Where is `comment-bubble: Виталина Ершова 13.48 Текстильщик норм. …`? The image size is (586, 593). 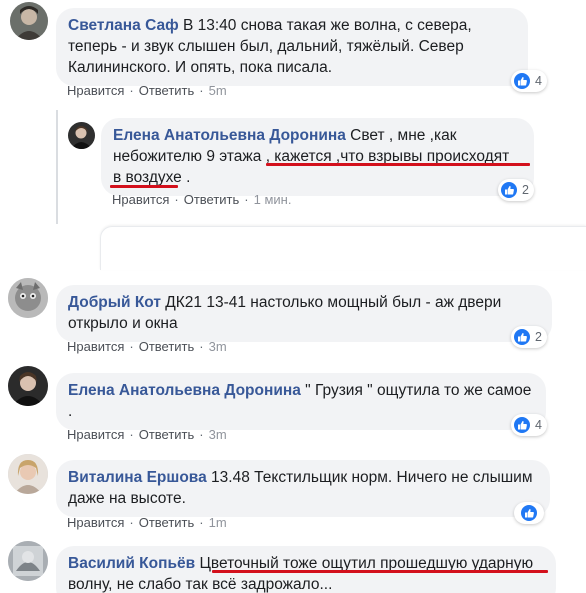
comment-bubble: Виталина Ершова 13.48 Текстильщик норм. … is located at coordinates (303, 488).